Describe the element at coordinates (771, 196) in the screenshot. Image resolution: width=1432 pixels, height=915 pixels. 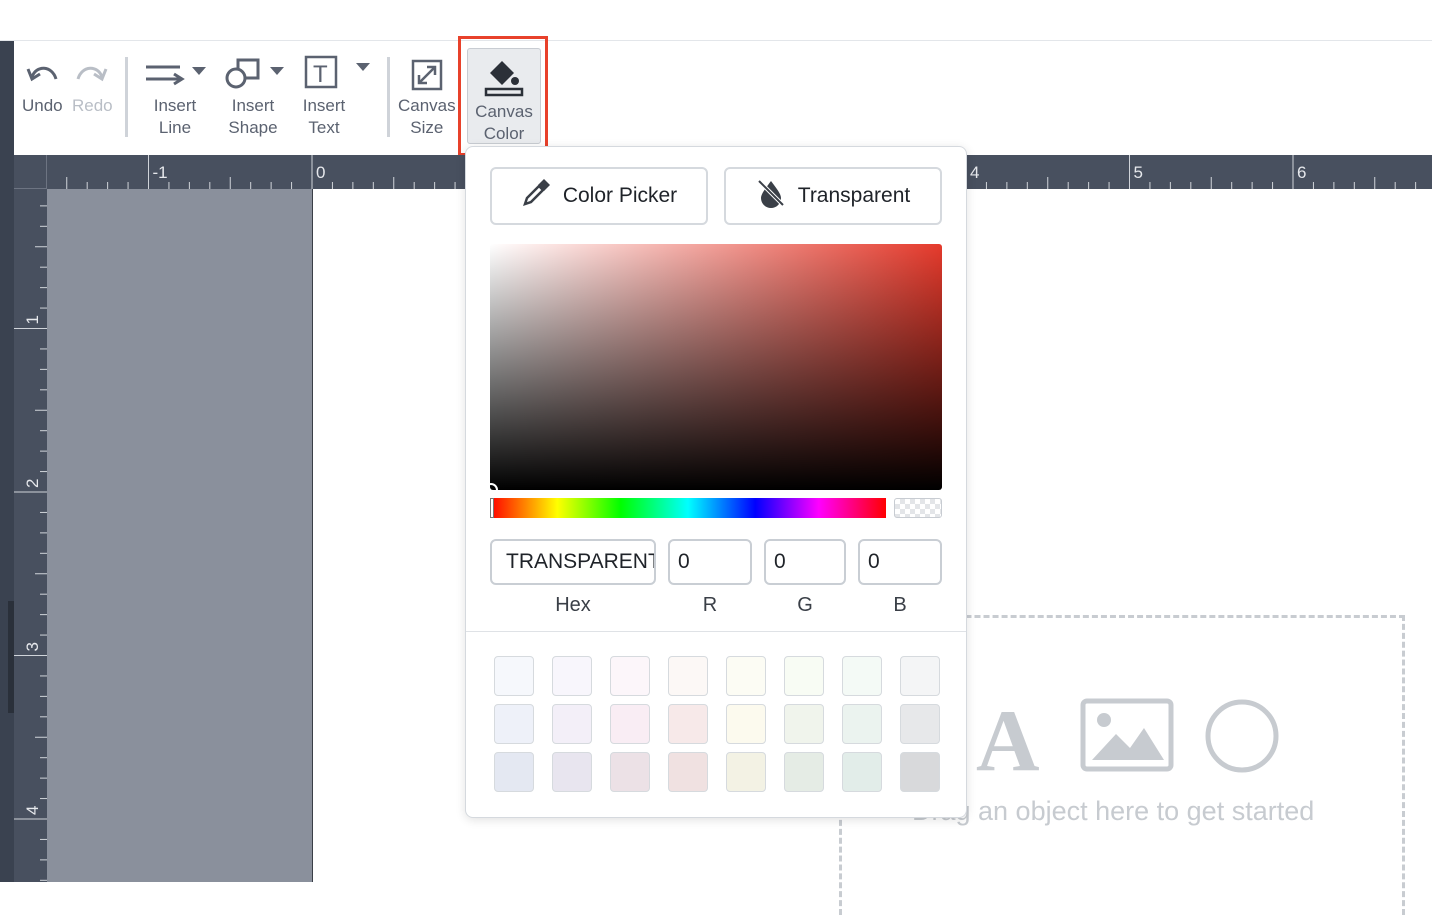
I see `no-fill-icon` at that location.